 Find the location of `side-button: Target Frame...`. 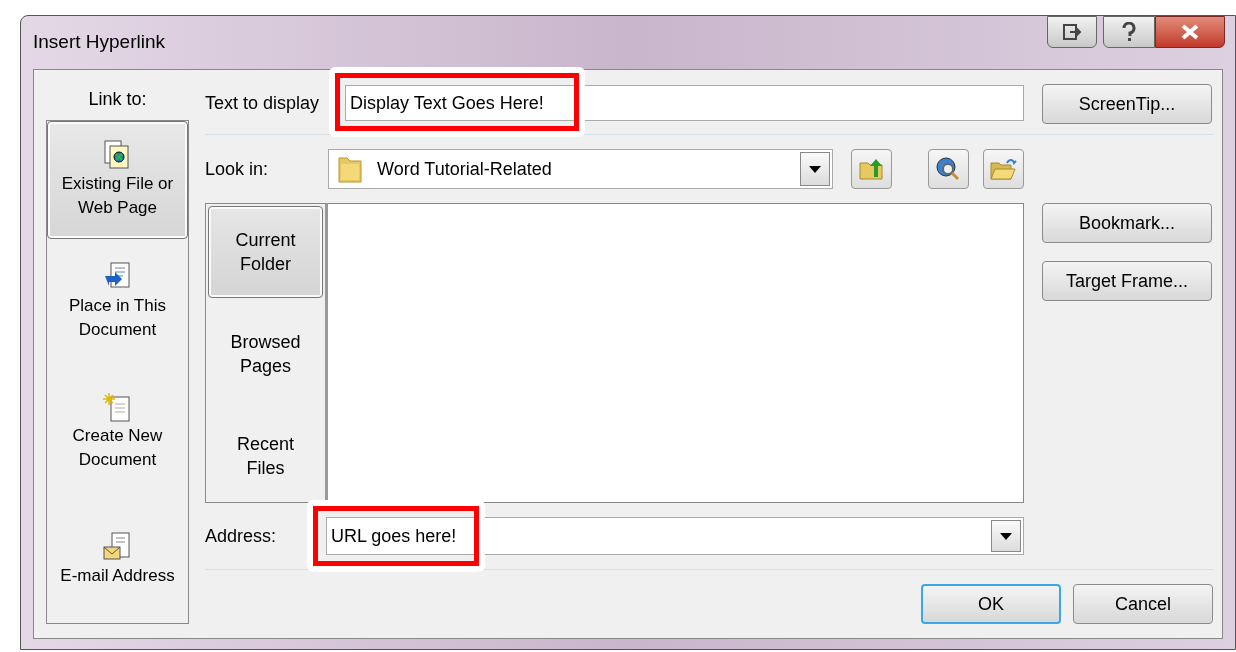

side-button: Target Frame... is located at coordinates (1126, 281).